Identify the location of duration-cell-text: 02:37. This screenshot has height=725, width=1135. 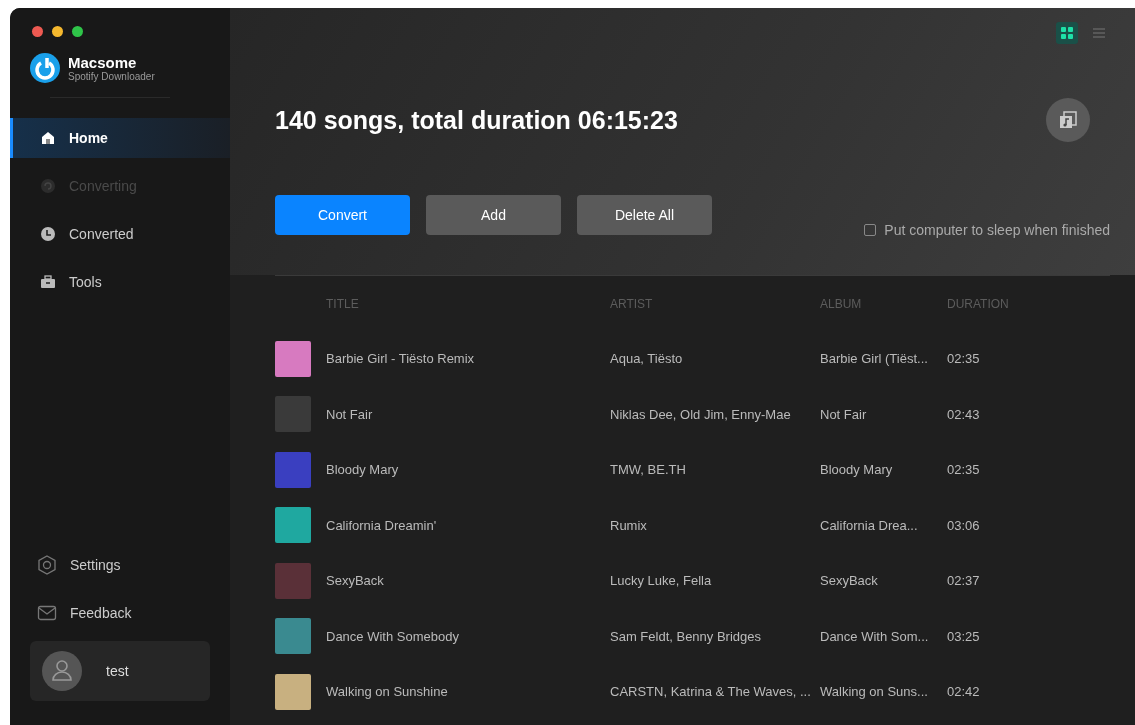
(964, 581).